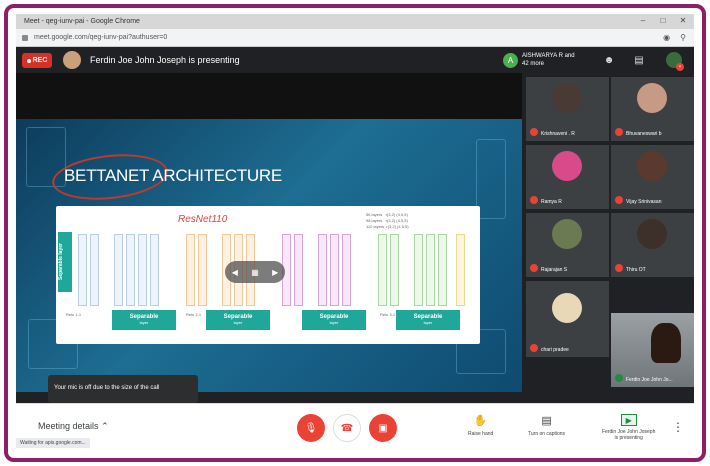 This screenshot has width=710, height=466. What do you see at coordinates (546, 421) in the screenshot?
I see `captions-icon: ▤` at bounding box center [546, 421].